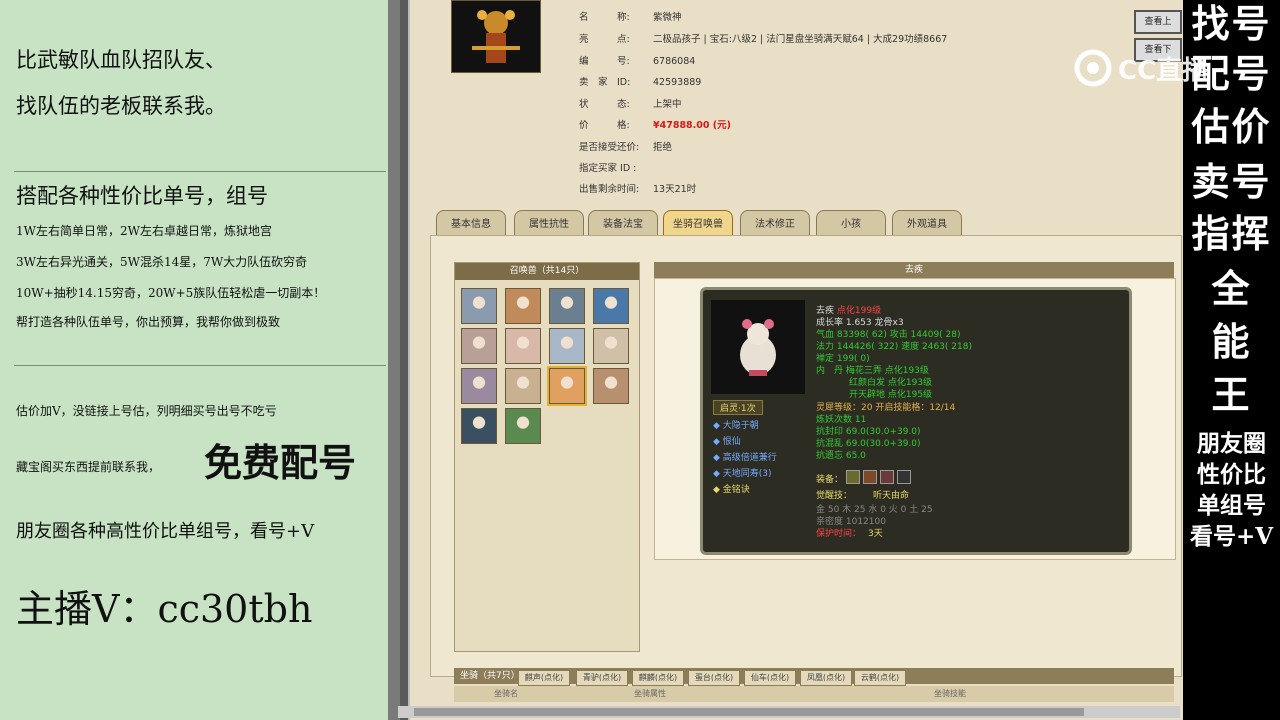 The image size is (1280, 720). What do you see at coordinates (655, 124) in the screenshot?
I see `info-row-price: 价 格: ¥47888.00 (元)` at bounding box center [655, 124].